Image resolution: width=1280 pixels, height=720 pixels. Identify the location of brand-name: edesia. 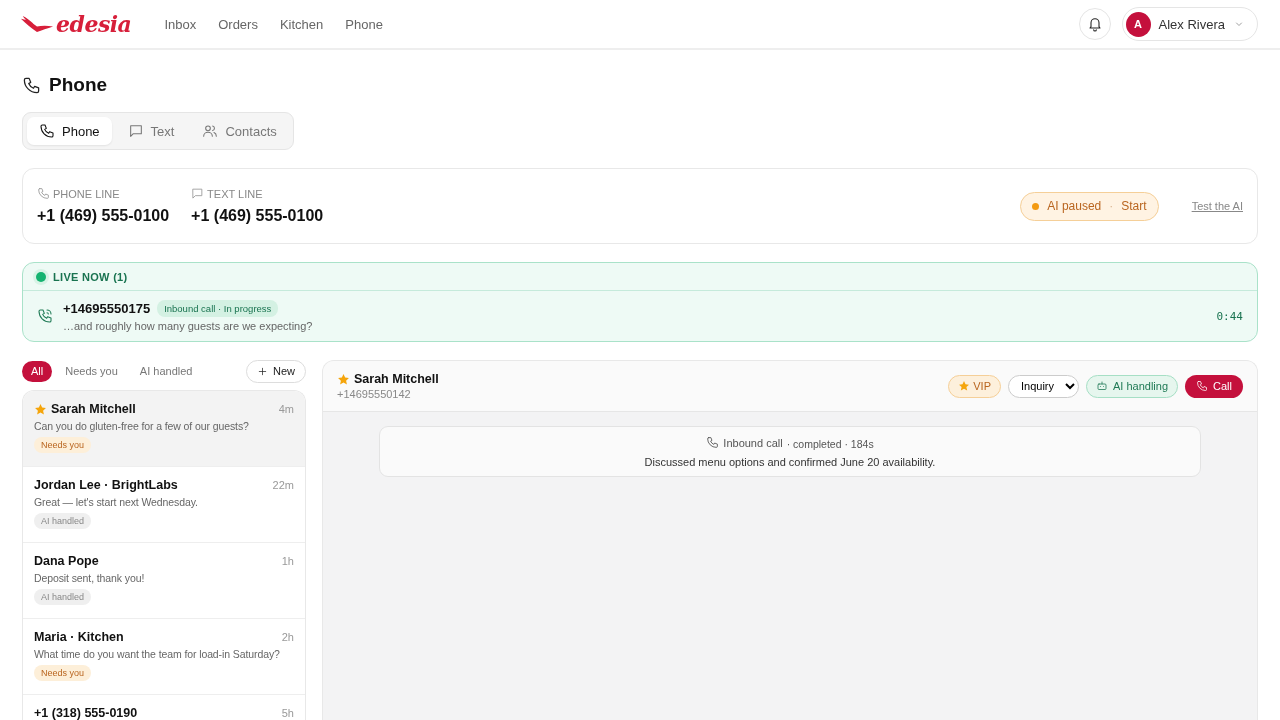
(94, 24).